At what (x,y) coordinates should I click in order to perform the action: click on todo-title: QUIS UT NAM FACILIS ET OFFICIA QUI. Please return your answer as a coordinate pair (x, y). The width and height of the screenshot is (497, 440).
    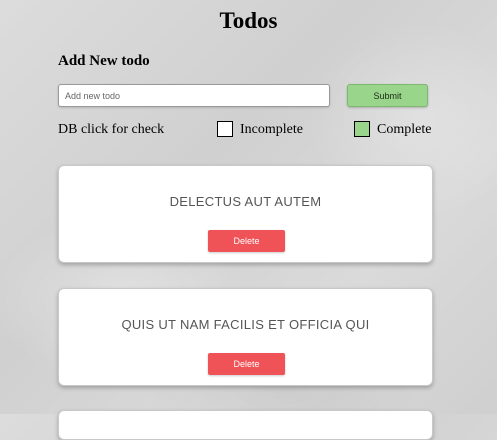
    Looking at the image, I should click on (245, 324).